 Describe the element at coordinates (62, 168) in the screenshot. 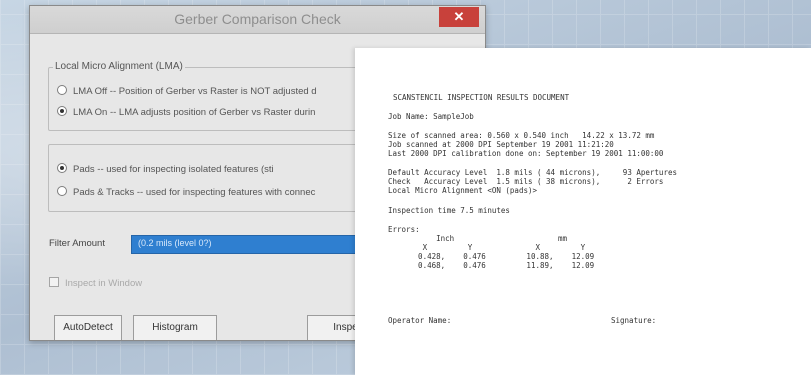

I see `pads-radio` at that location.